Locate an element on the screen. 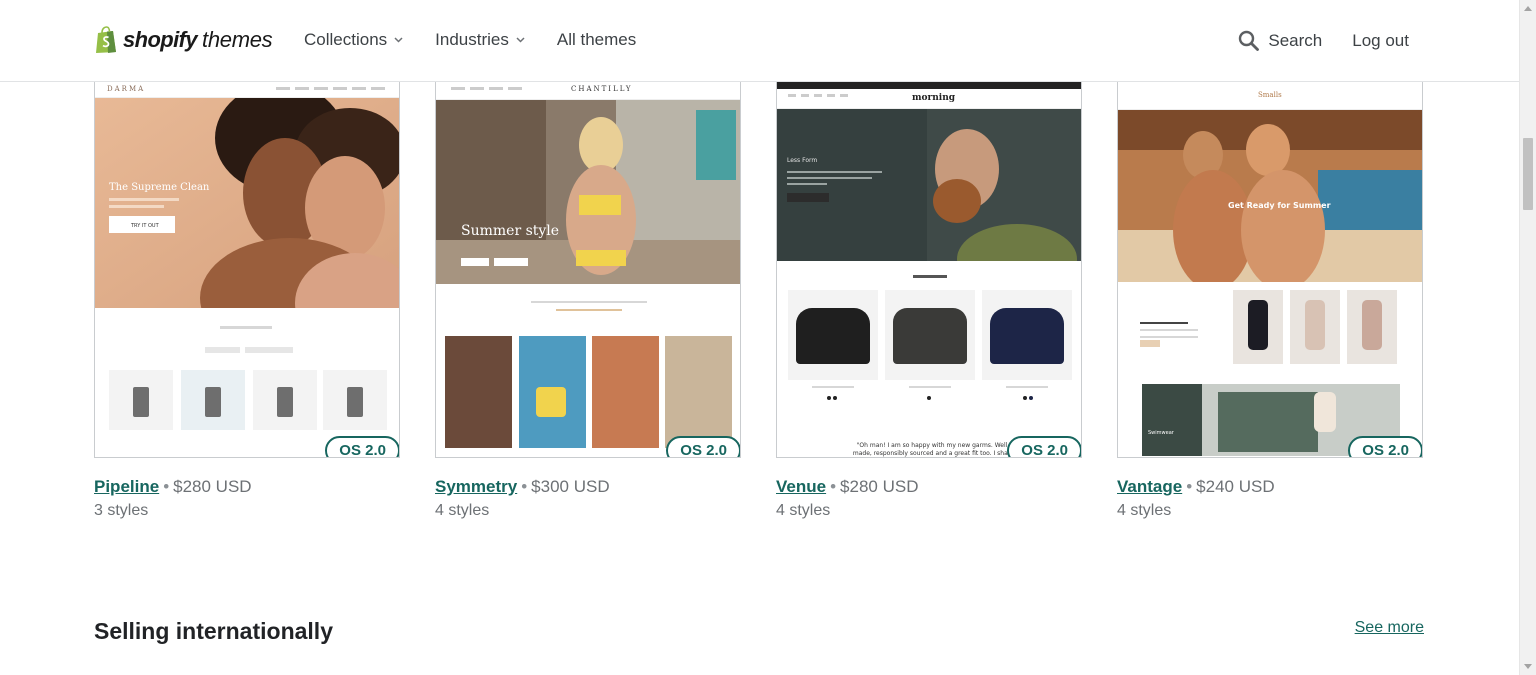  search-icon is located at coordinates (1249, 40).